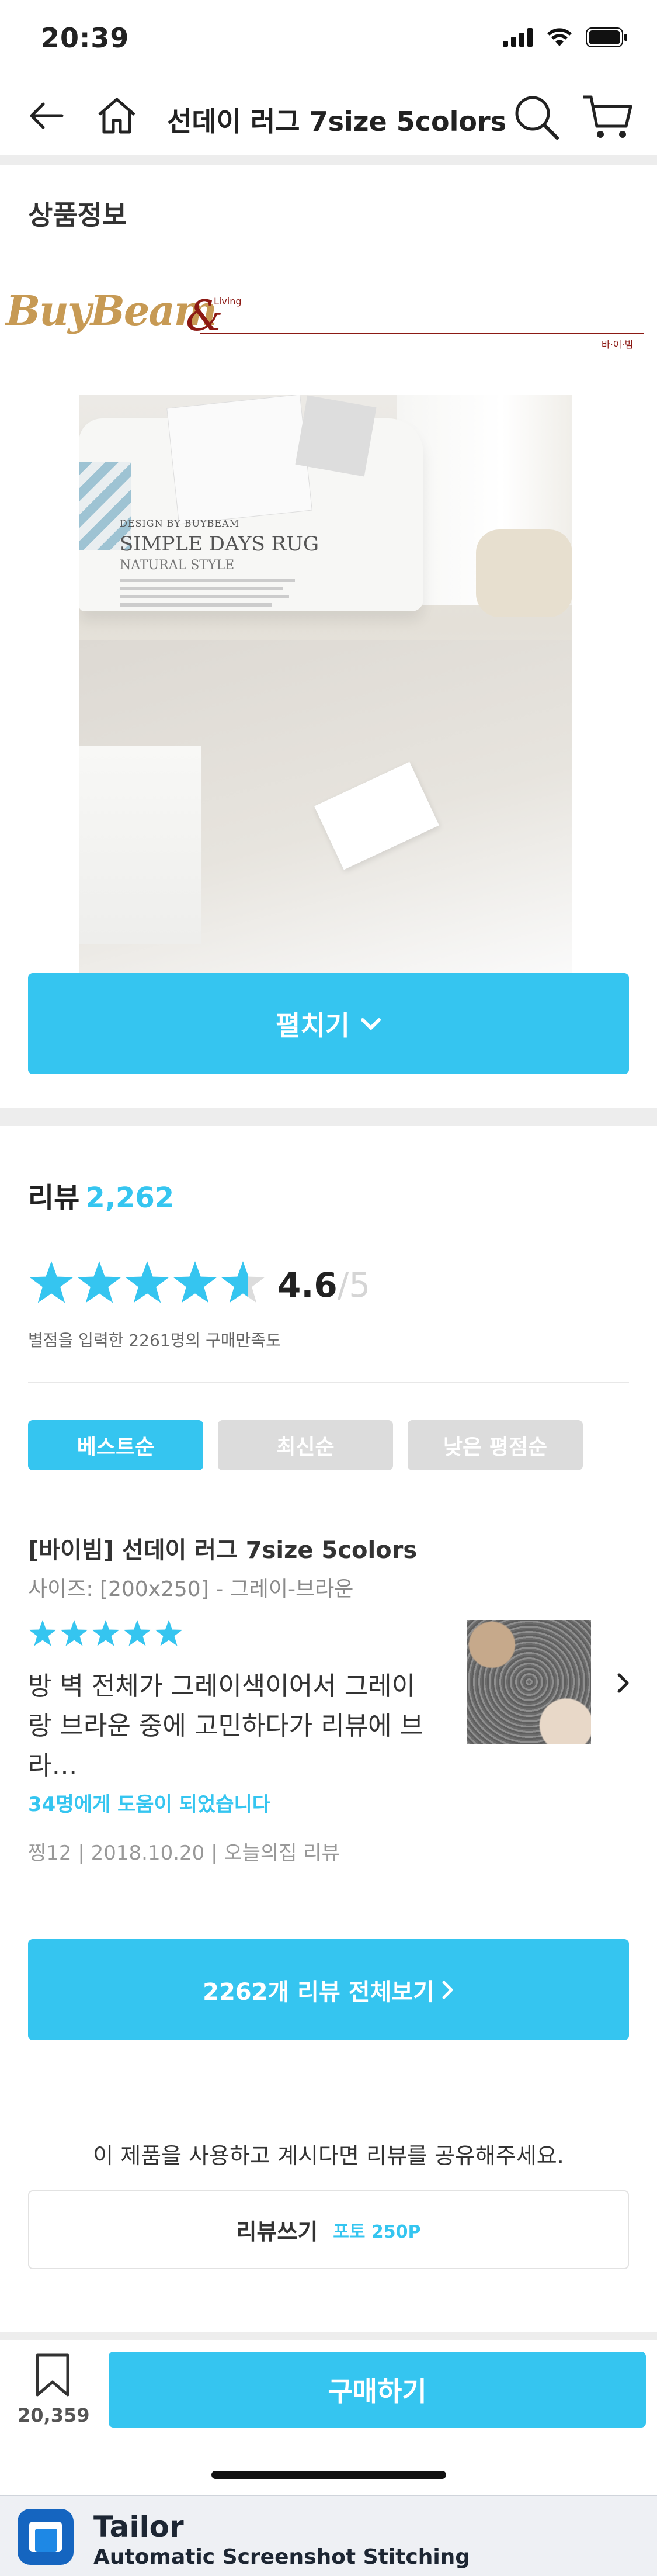 This screenshot has height=2576, width=657. Describe the element at coordinates (606, 117) in the screenshot. I see `cart-icon` at that location.